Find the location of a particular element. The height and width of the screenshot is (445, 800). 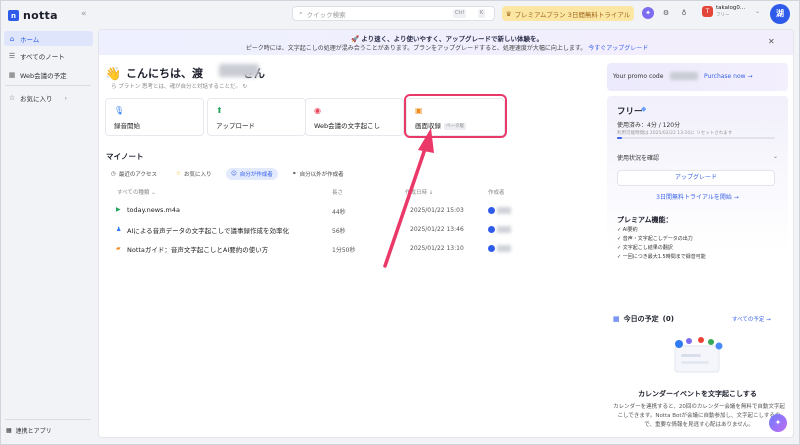

meeting-transcribe-card: ◉ Web会議の文字起こし is located at coordinates (354, 117).